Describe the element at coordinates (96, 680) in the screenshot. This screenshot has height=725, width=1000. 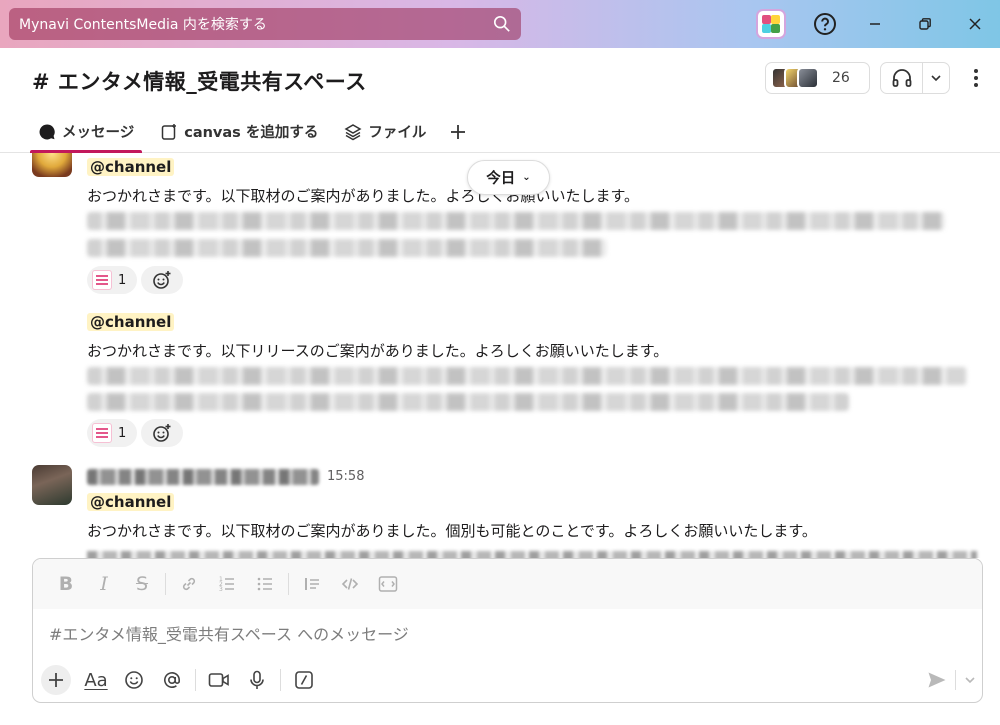
I see `text-format-icon: Aa` at that location.